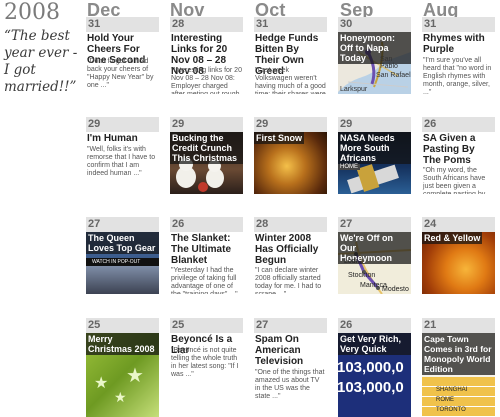  What do you see at coordinates (206, 148) in the screenshot?
I see `thumbnail-caption: Bucking the Credit Crunch This Christmas` at bounding box center [206, 148].